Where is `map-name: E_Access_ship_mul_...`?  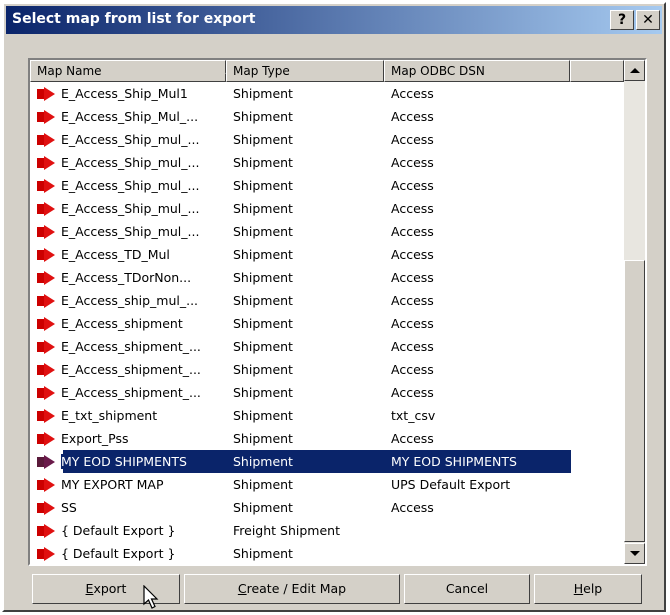 map-name: E_Access_ship_mul_... is located at coordinates (130, 300).